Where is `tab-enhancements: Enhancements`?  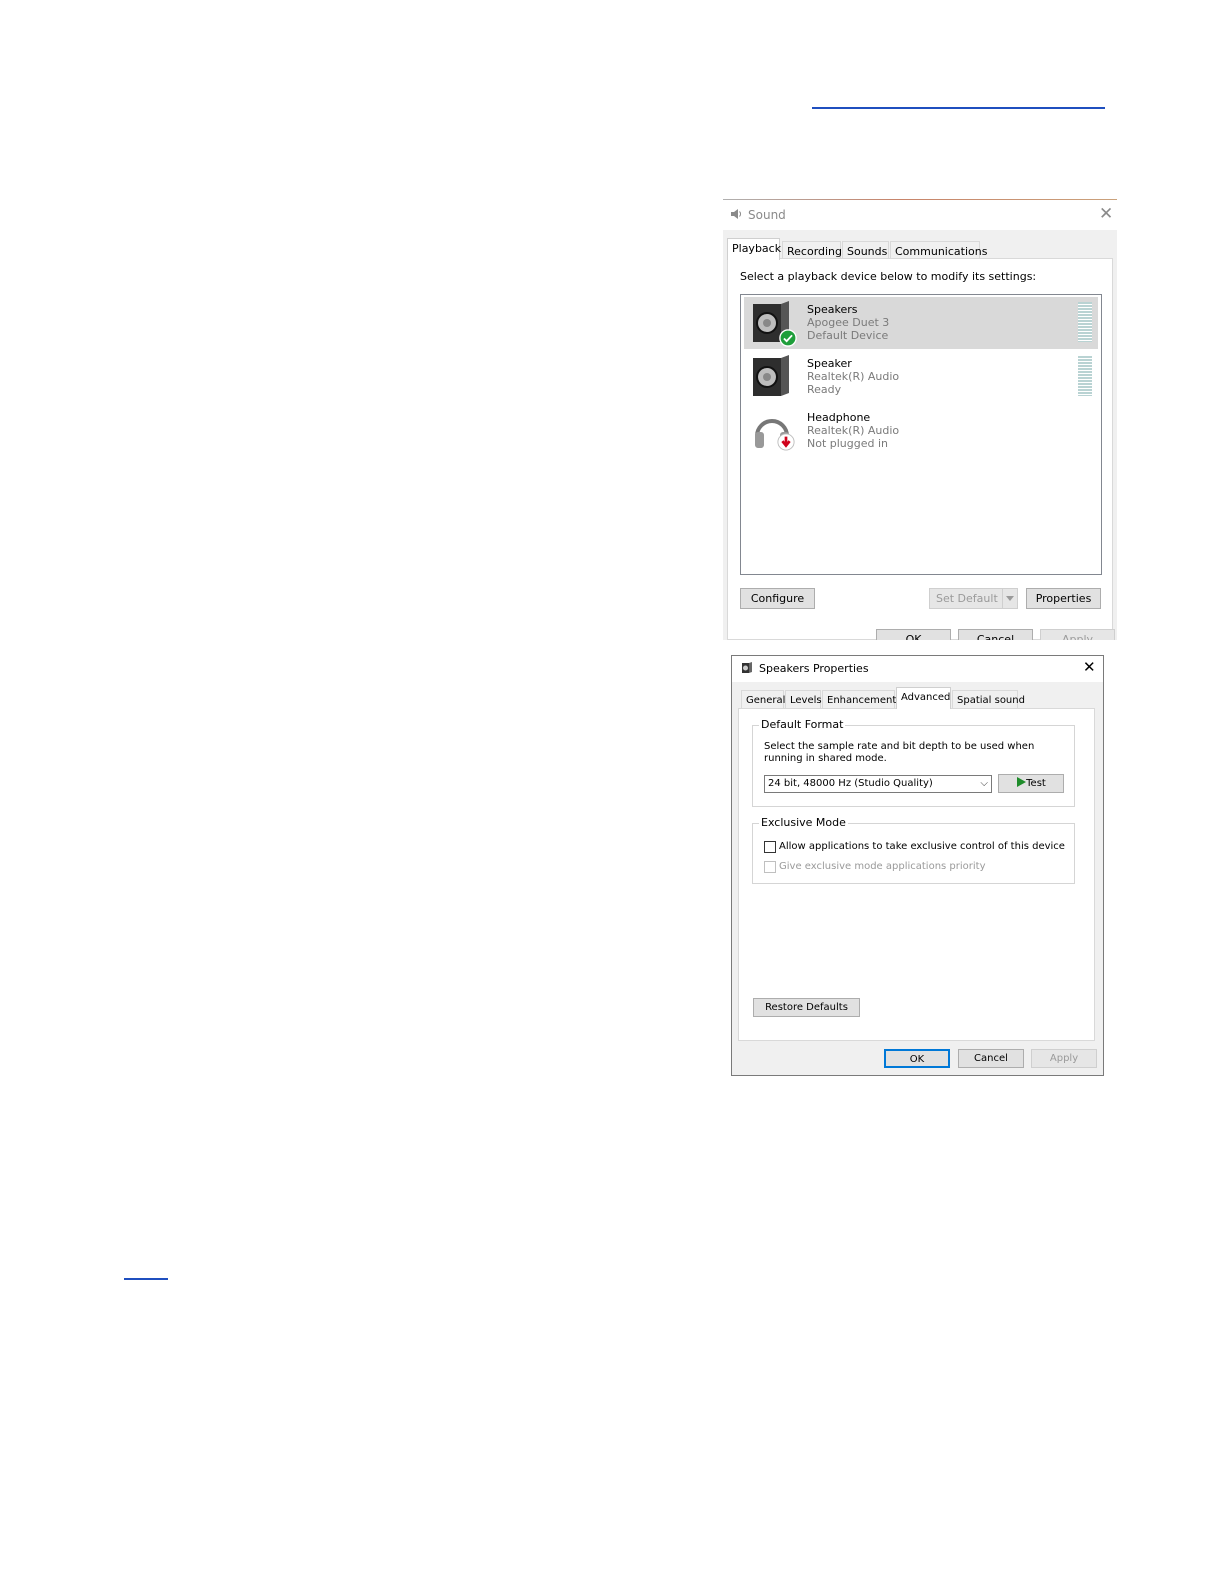 tab-enhancements: Enhancements is located at coordinates (861, 699).